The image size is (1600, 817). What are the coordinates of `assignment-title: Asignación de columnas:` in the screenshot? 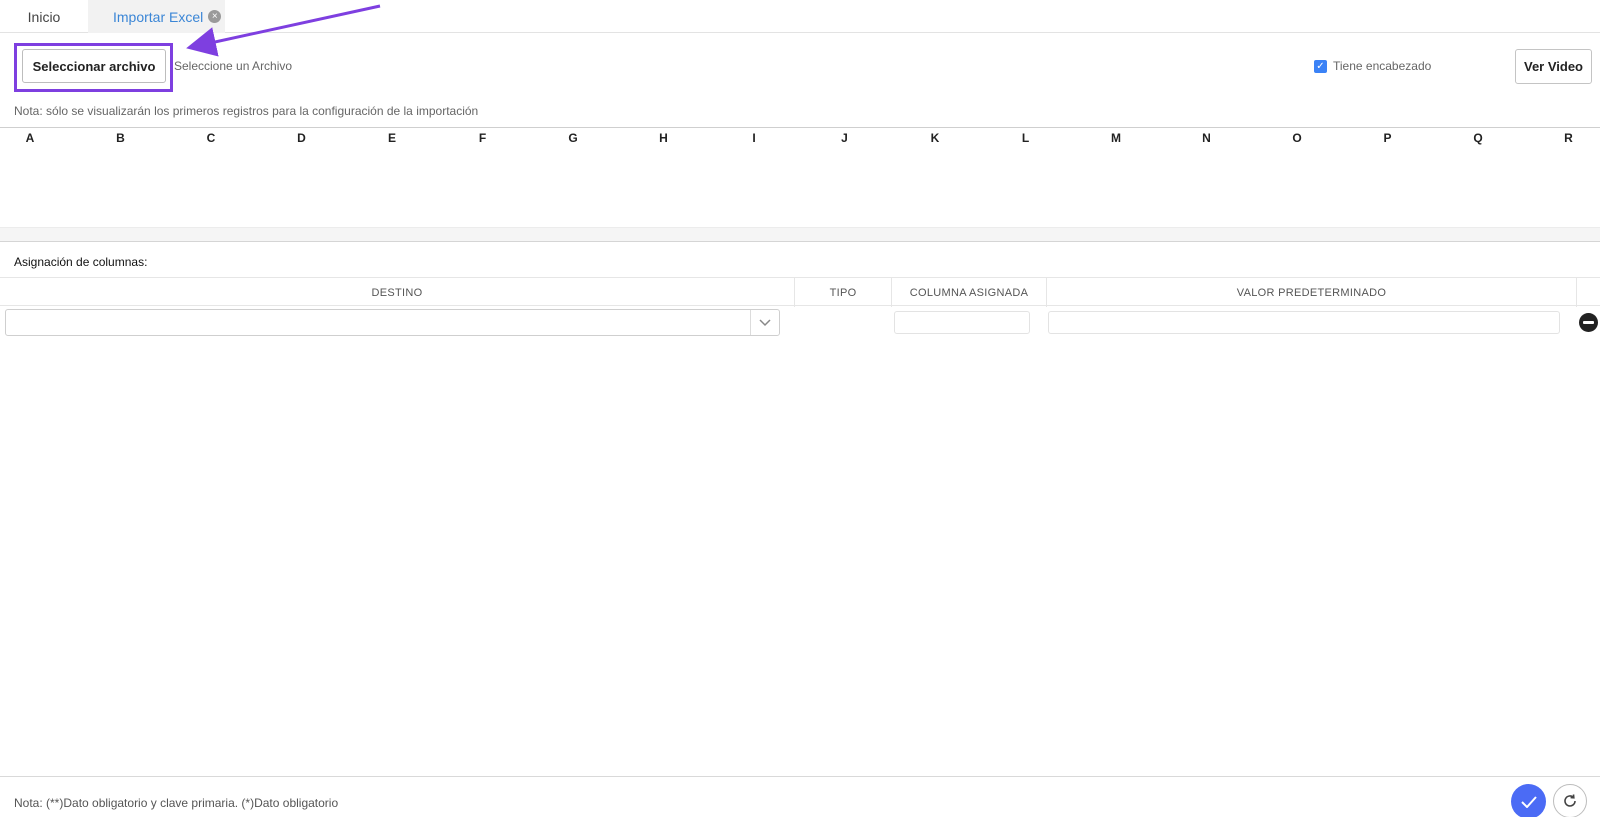 It's located at (81, 262).